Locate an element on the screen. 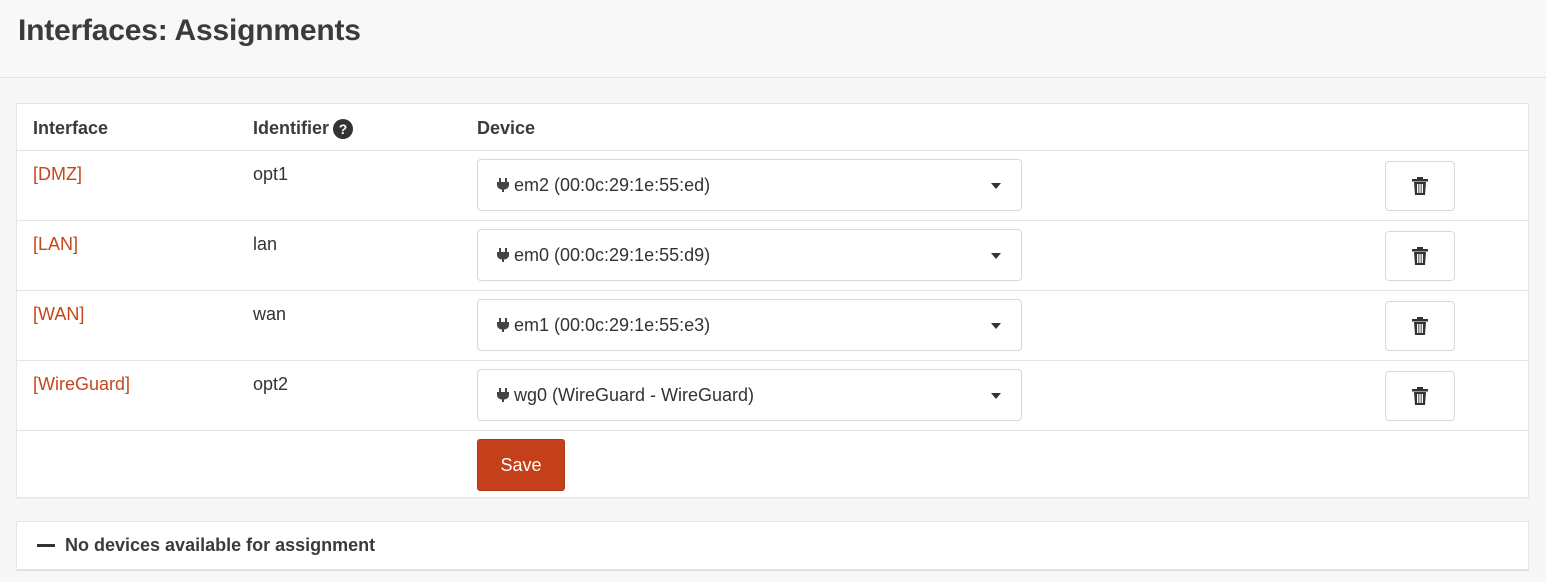 This screenshot has height=582, width=1546. column-header-identifier: Identifier ? is located at coordinates (303, 128).